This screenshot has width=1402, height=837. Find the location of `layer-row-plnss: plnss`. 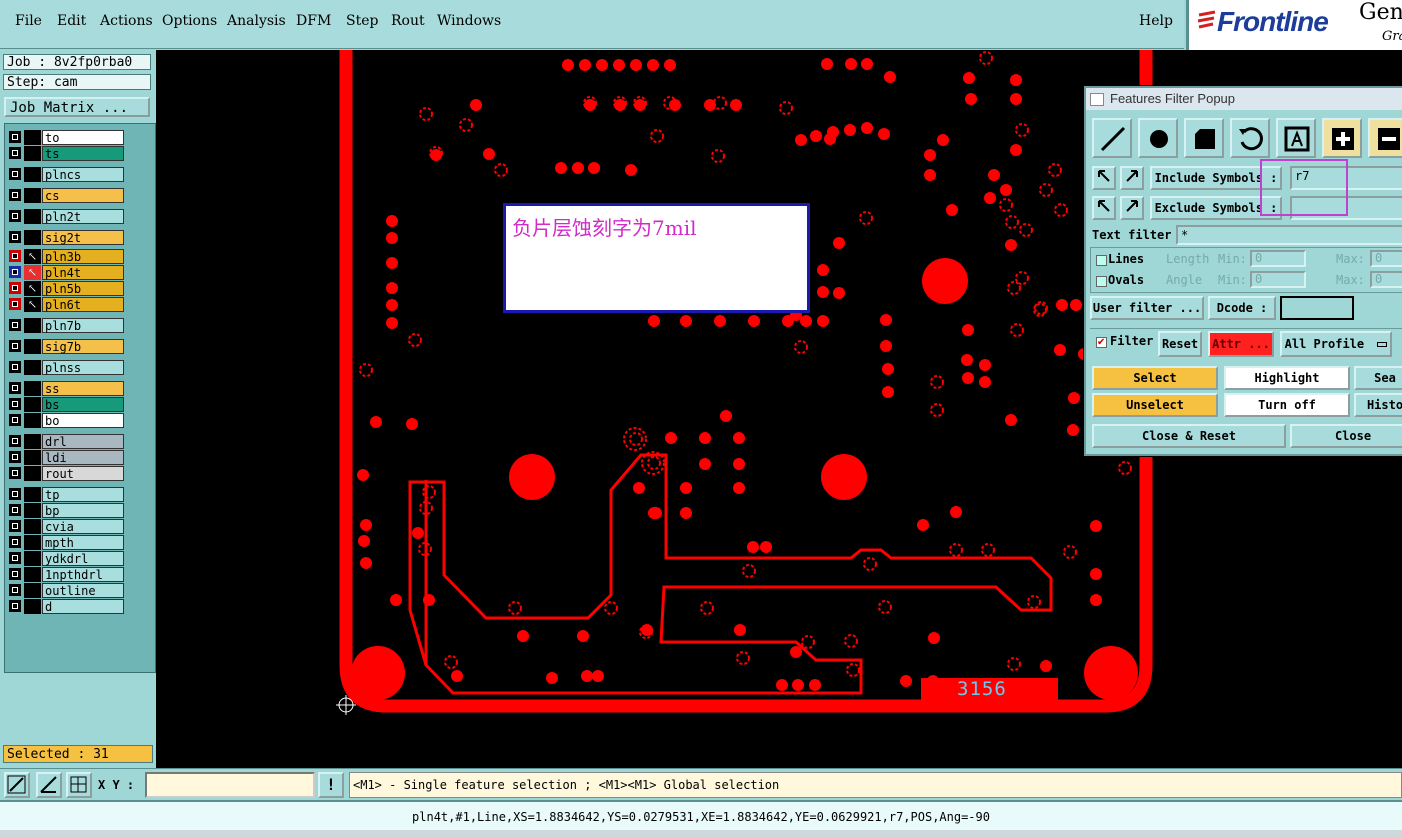

layer-row-plnss: plnss is located at coordinates (67, 367).